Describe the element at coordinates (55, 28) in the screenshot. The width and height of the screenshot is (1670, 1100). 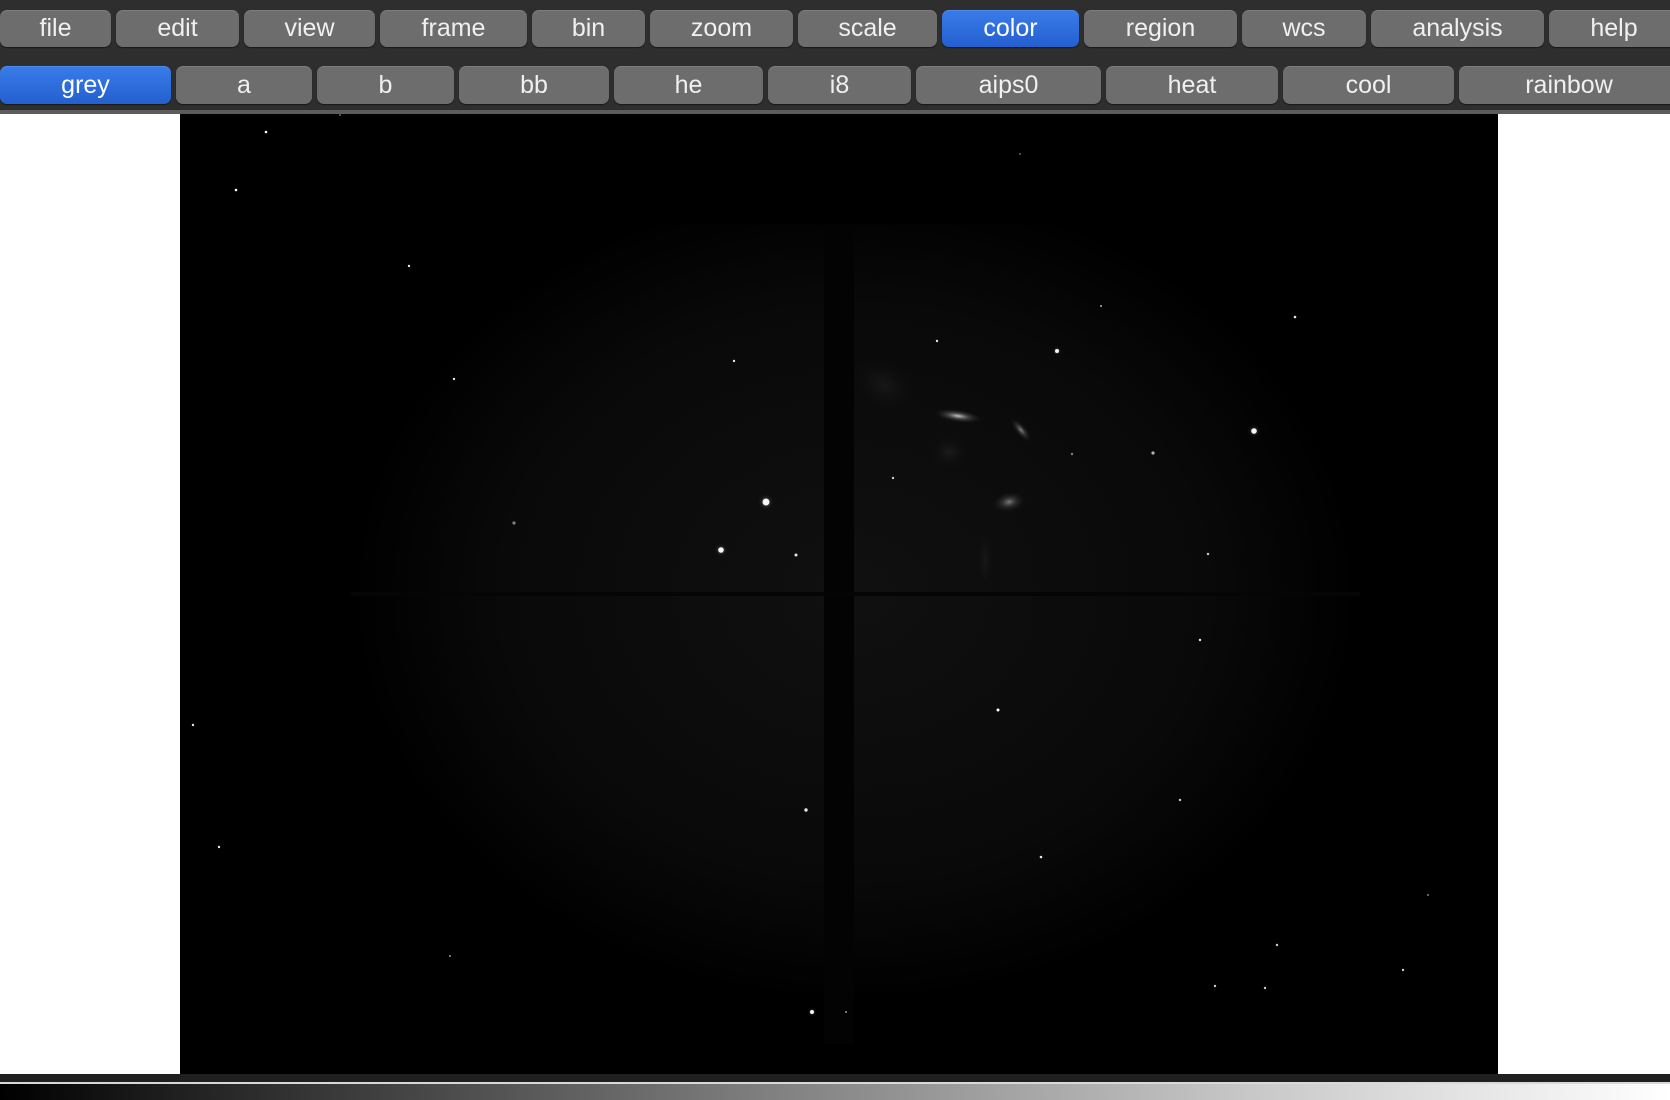
I see `menu-file: file` at that location.